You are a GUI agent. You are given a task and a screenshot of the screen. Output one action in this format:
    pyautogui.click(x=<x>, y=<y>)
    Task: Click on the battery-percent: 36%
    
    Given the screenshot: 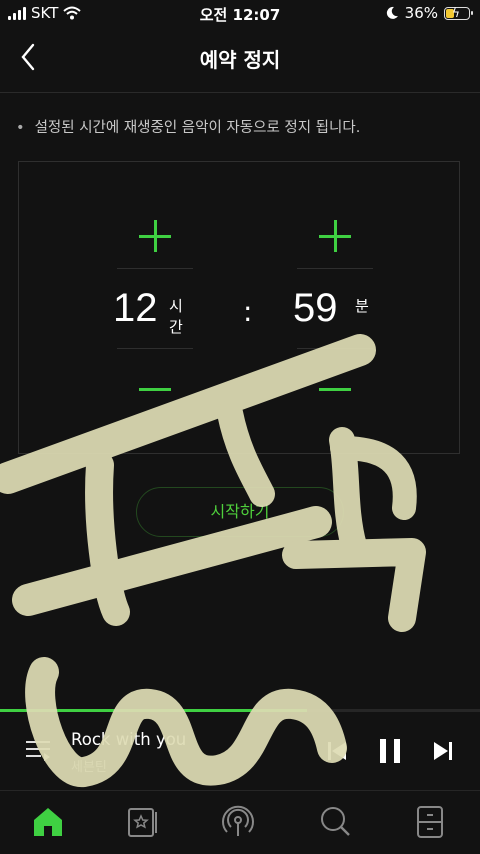 What is the action you would take?
    pyautogui.click(x=421, y=13)
    